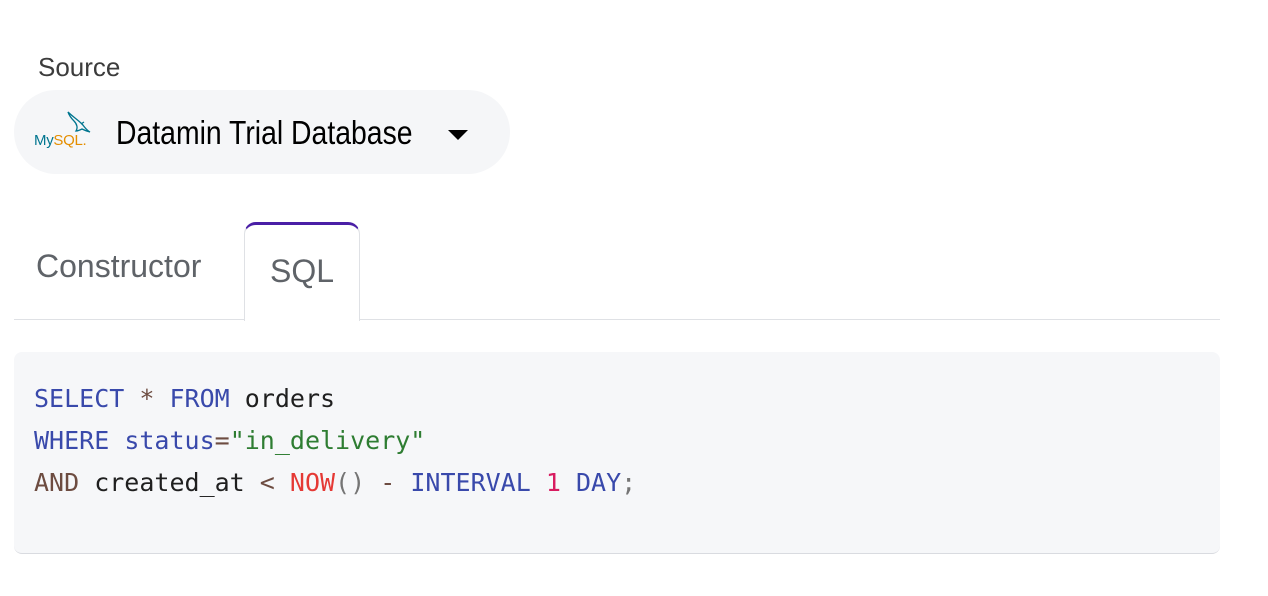 The image size is (1268, 596). What do you see at coordinates (222, 440) in the screenshot?
I see `code-token: =` at bounding box center [222, 440].